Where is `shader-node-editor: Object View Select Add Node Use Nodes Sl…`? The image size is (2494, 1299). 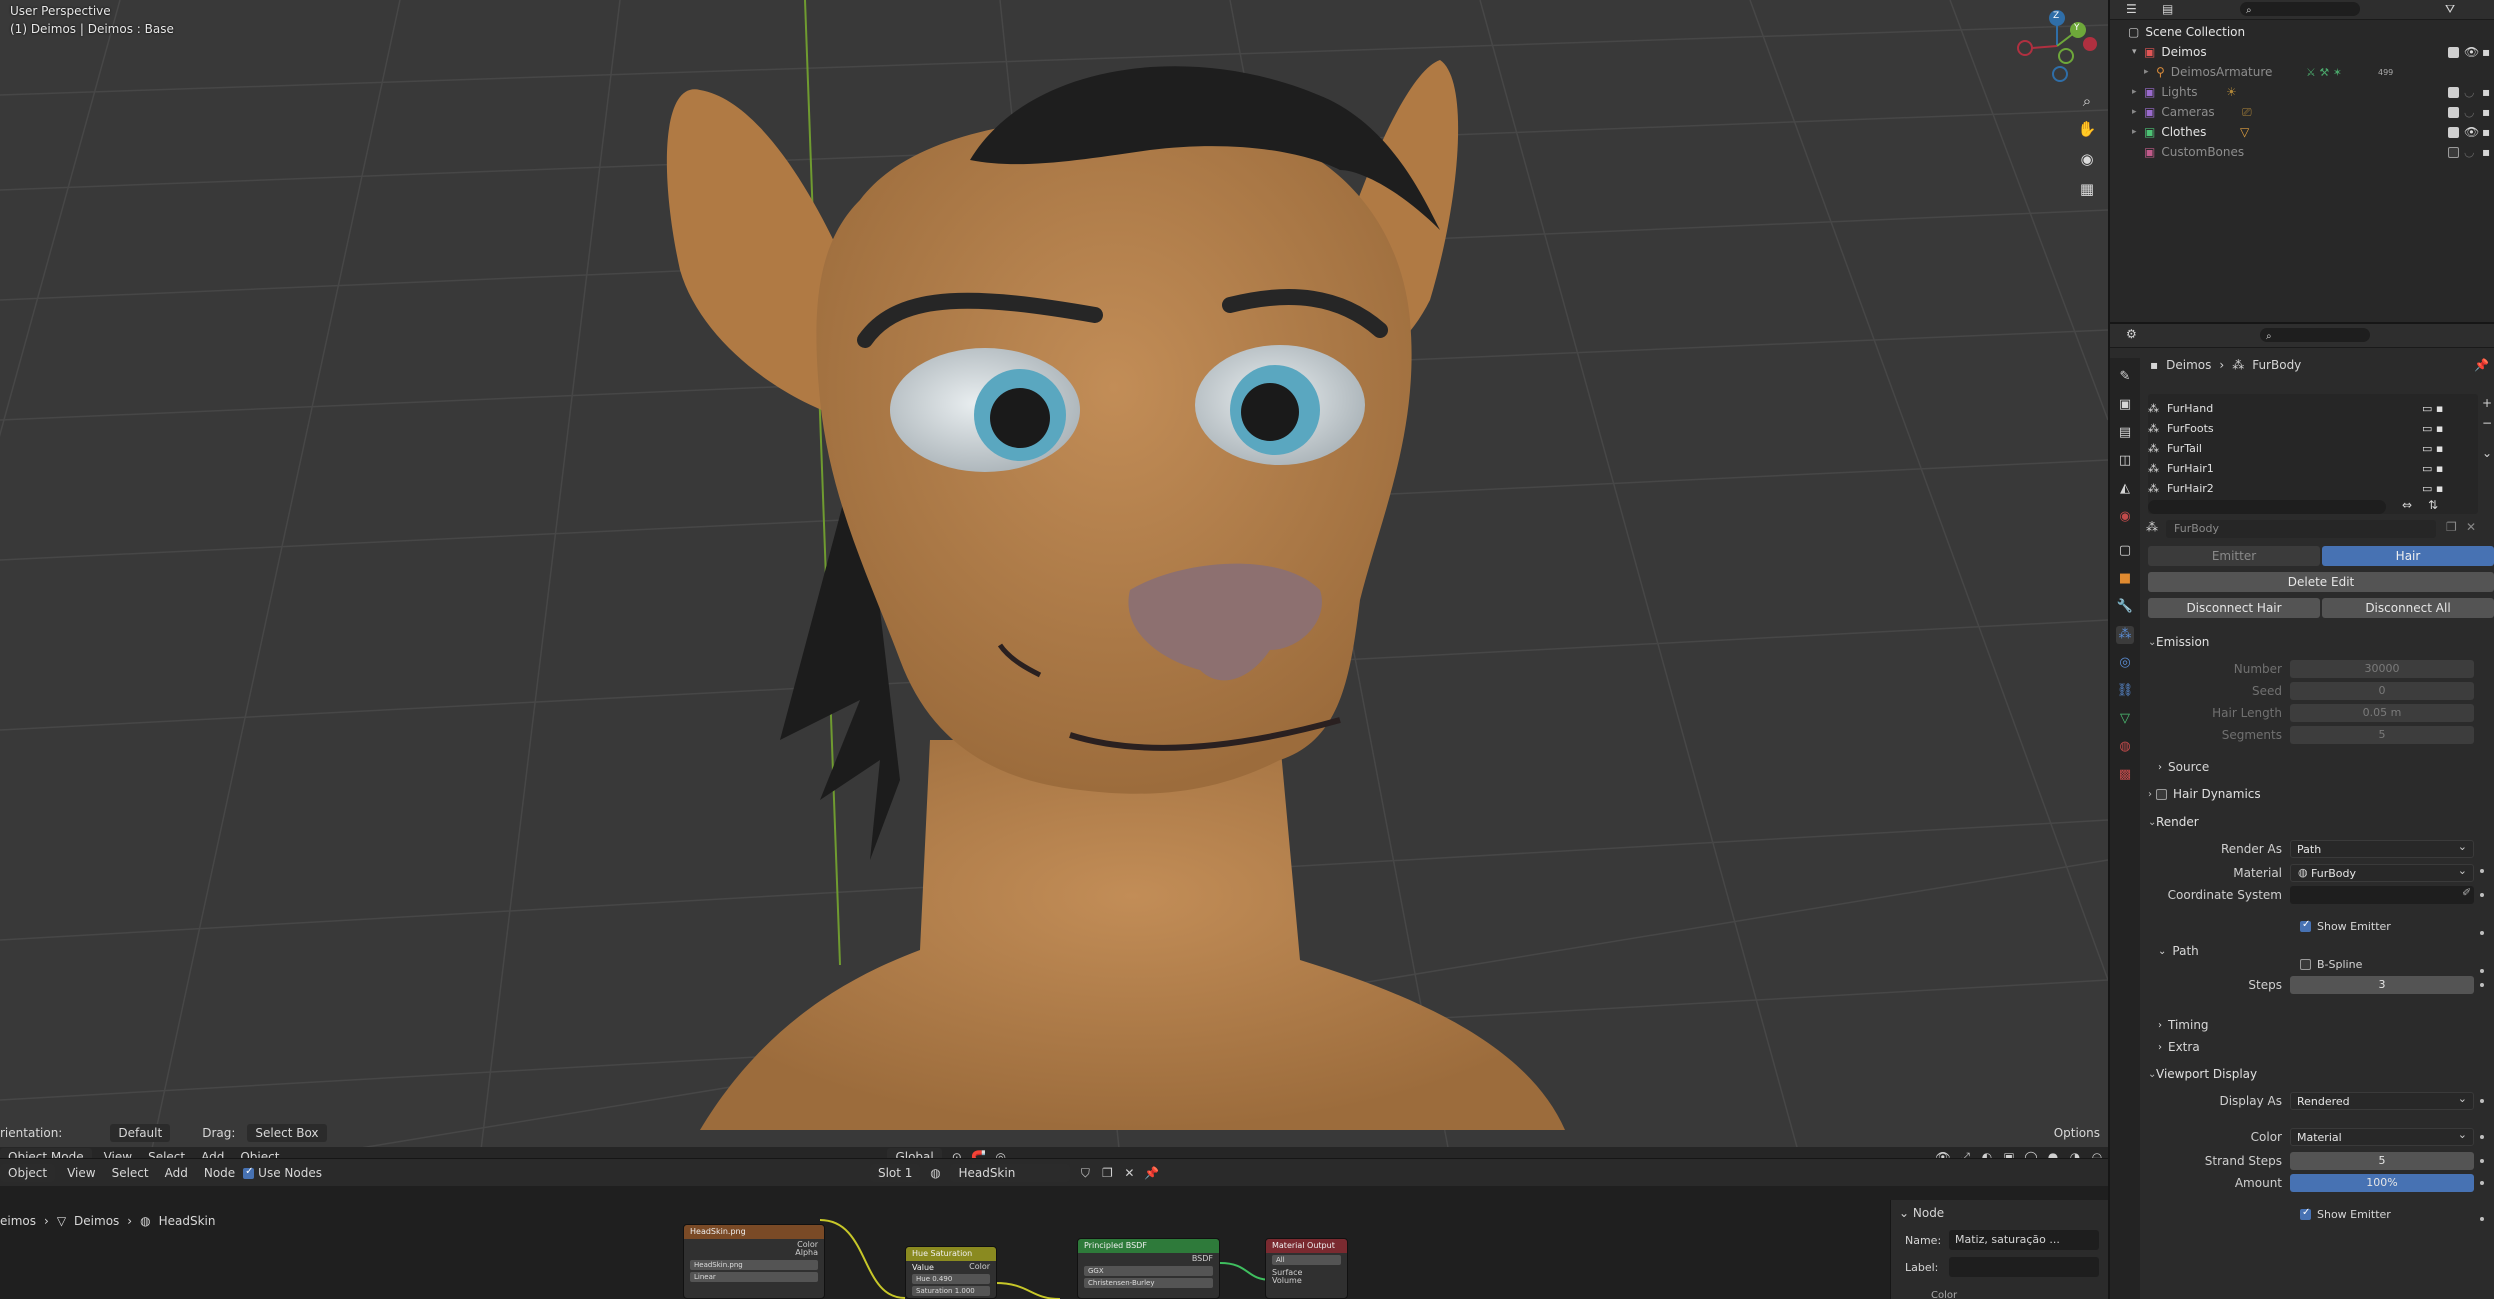 shader-node-editor: Object View Select Add Node Use Nodes Sl… is located at coordinates (1054, 1228).